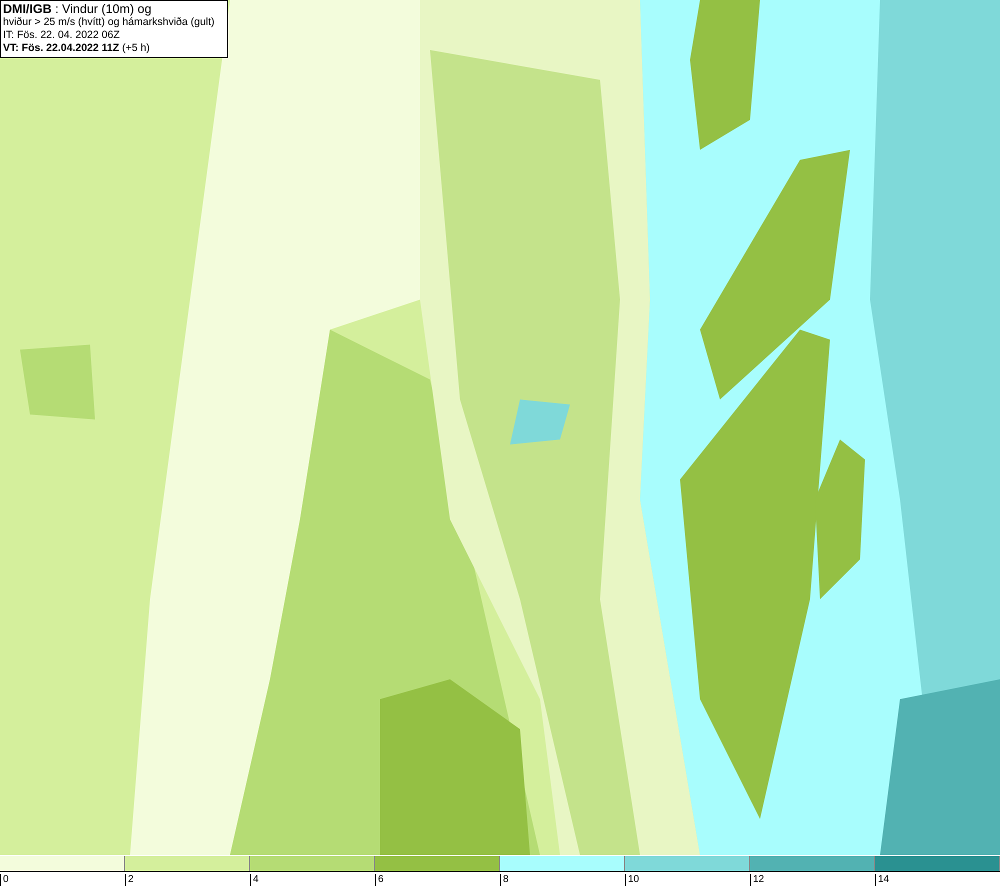 This screenshot has height=887, width=1000. What do you see at coordinates (381, 880) in the screenshot?
I see `legend-label: 6` at bounding box center [381, 880].